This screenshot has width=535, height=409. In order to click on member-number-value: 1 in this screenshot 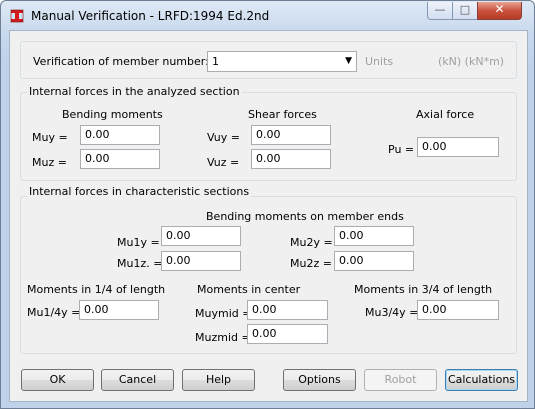, I will do `click(215, 61)`.